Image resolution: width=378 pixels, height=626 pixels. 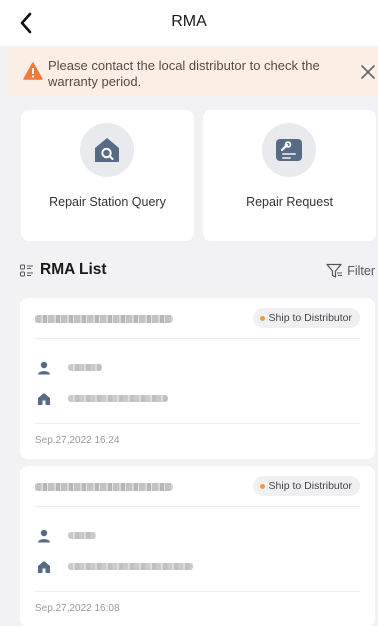 What do you see at coordinates (77, 440) in the screenshot?
I see `rma-date: Sep.27,2022 16:24` at bounding box center [77, 440].